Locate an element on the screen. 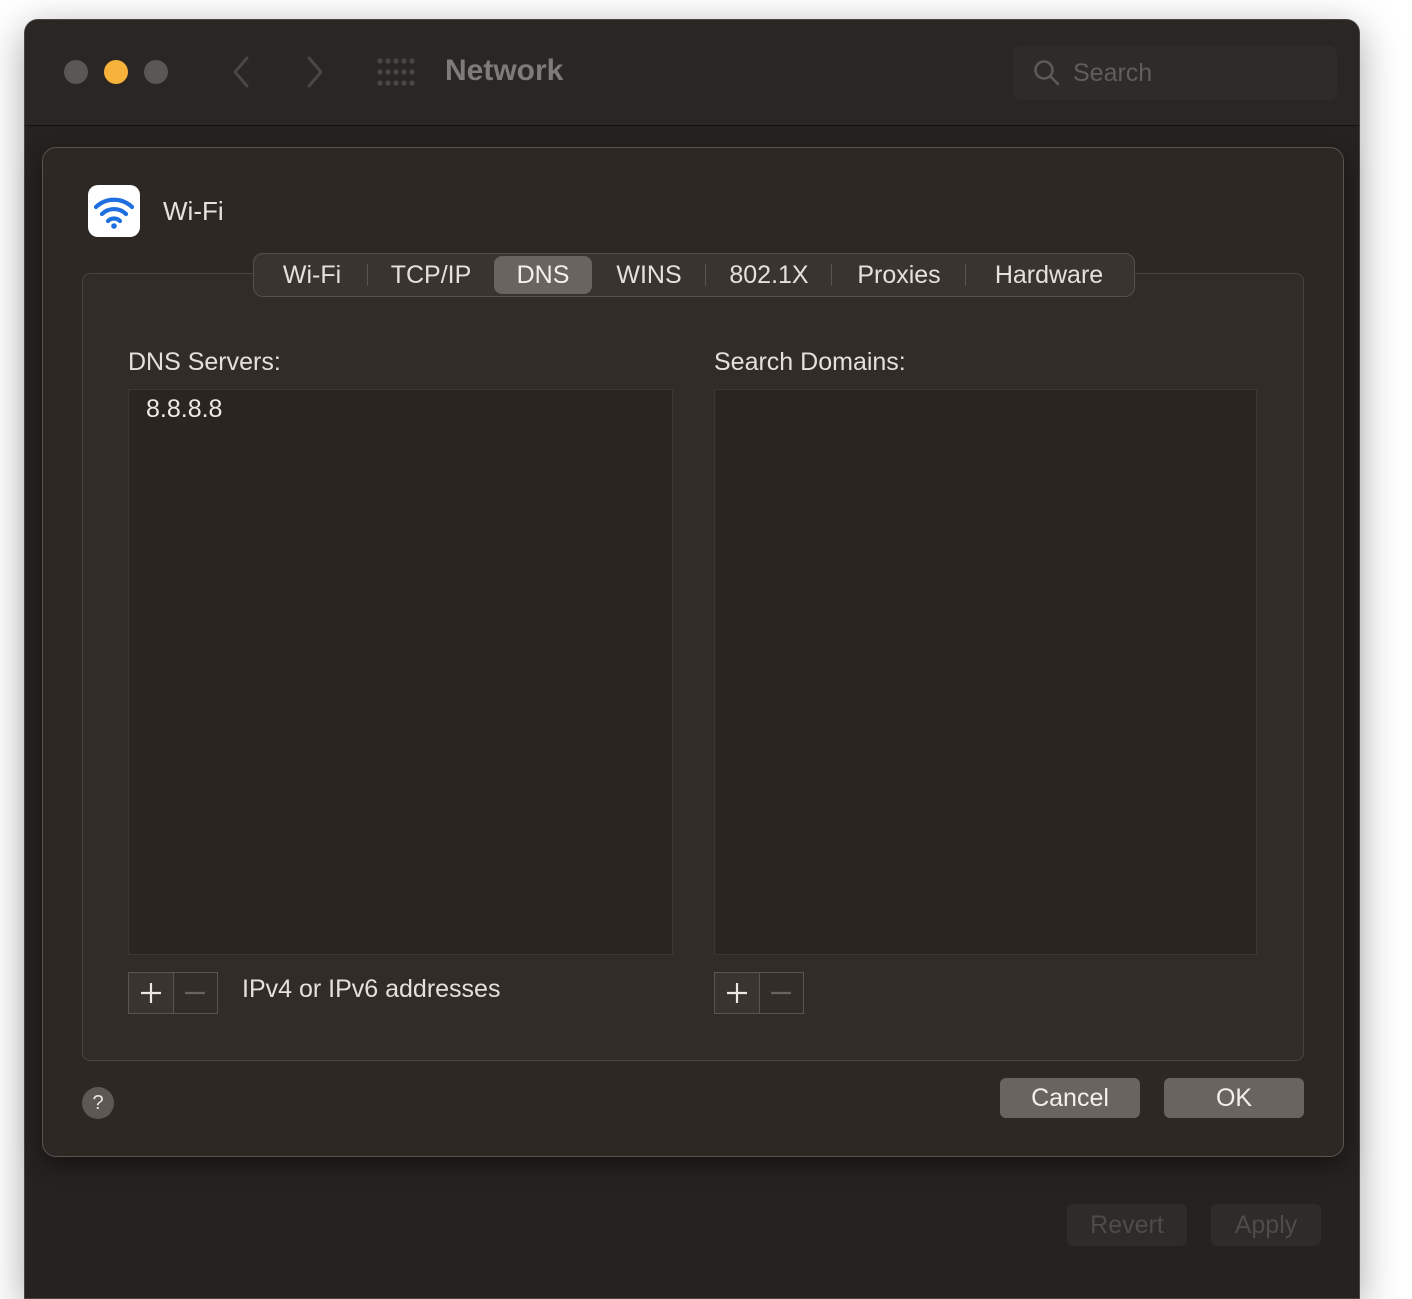 The height and width of the screenshot is (1299, 1412). tab-8021x: 802.1X is located at coordinates (769, 275).